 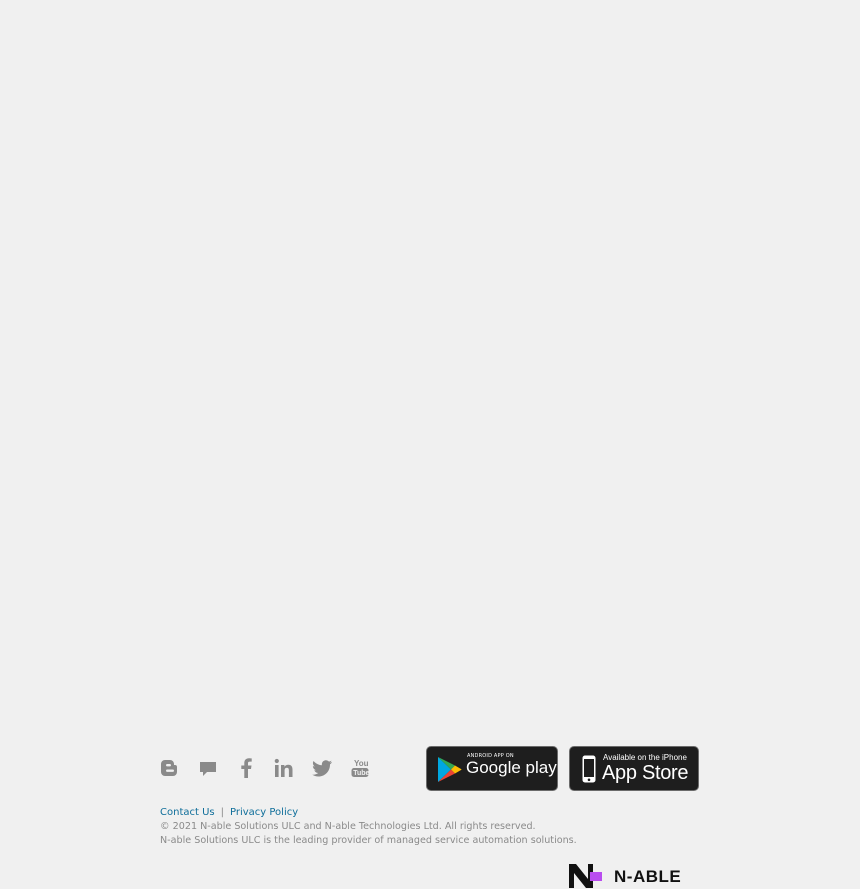 I want to click on n-able-logo: N-ABLE, so click(x=633, y=875).